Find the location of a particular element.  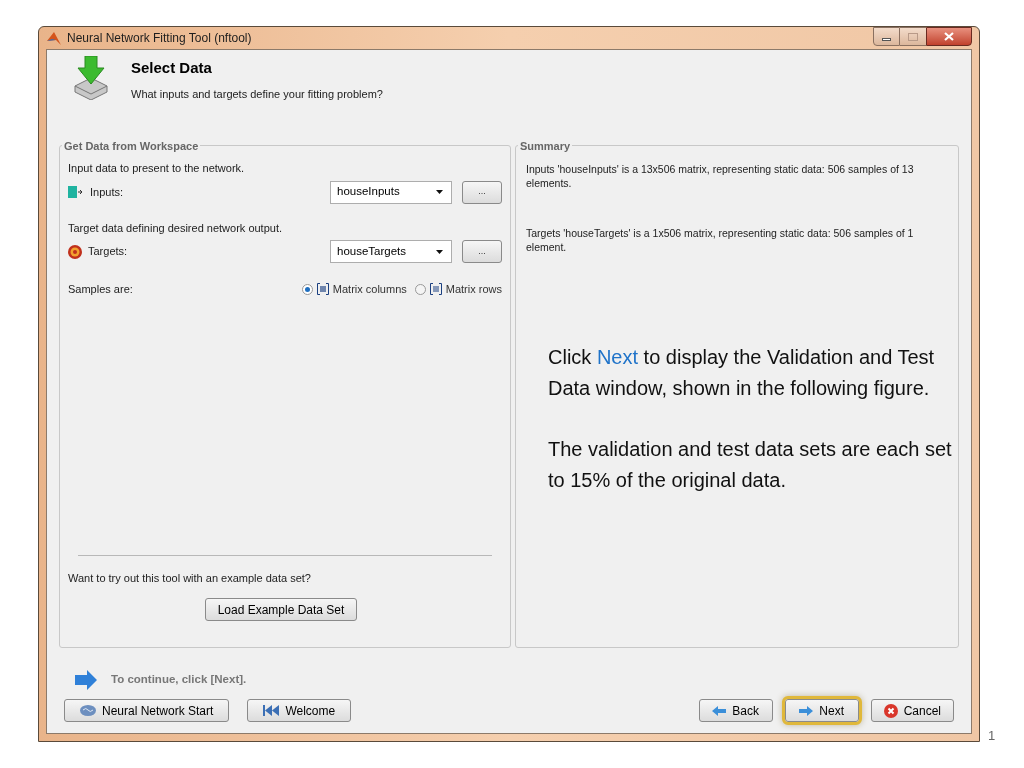

nav-button: Welcome is located at coordinates (299, 710).